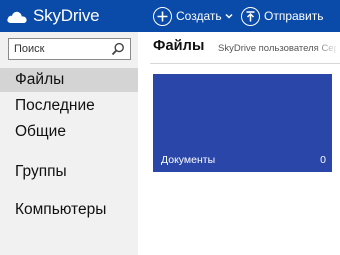 The image size is (340, 255). Describe the element at coordinates (69, 132) in the screenshot. I see `sidebar-item-shared: Общие` at that location.